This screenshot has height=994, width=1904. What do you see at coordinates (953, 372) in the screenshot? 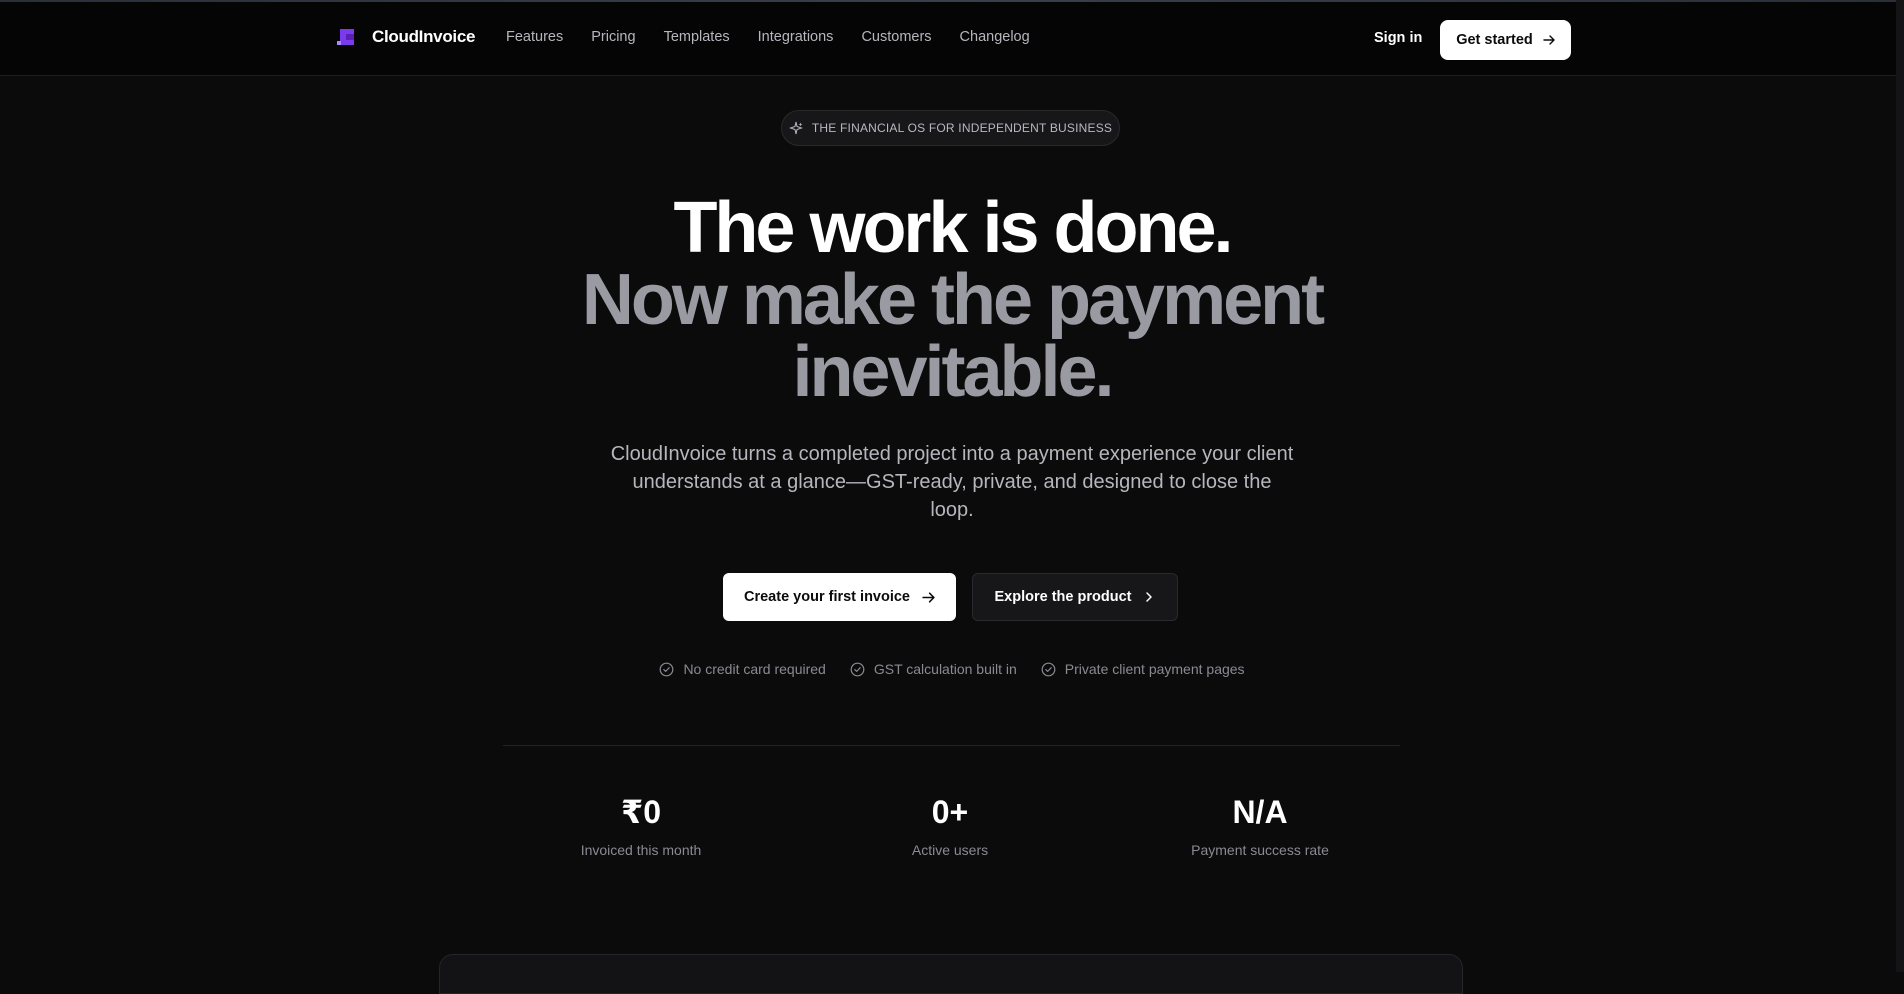
I see `headline-line-3: inevitable.` at bounding box center [953, 372].